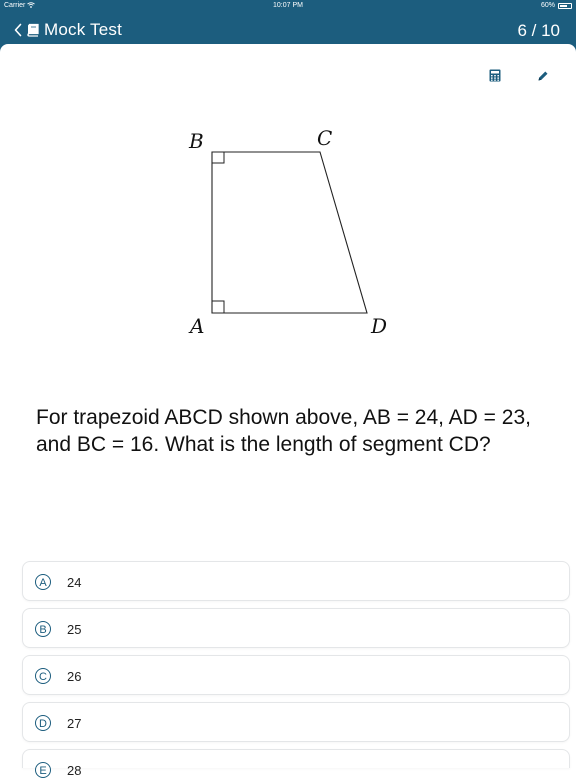 The image size is (576, 779). Describe the element at coordinates (43, 582) in the screenshot. I see `choice-letter-badge: A` at that location.